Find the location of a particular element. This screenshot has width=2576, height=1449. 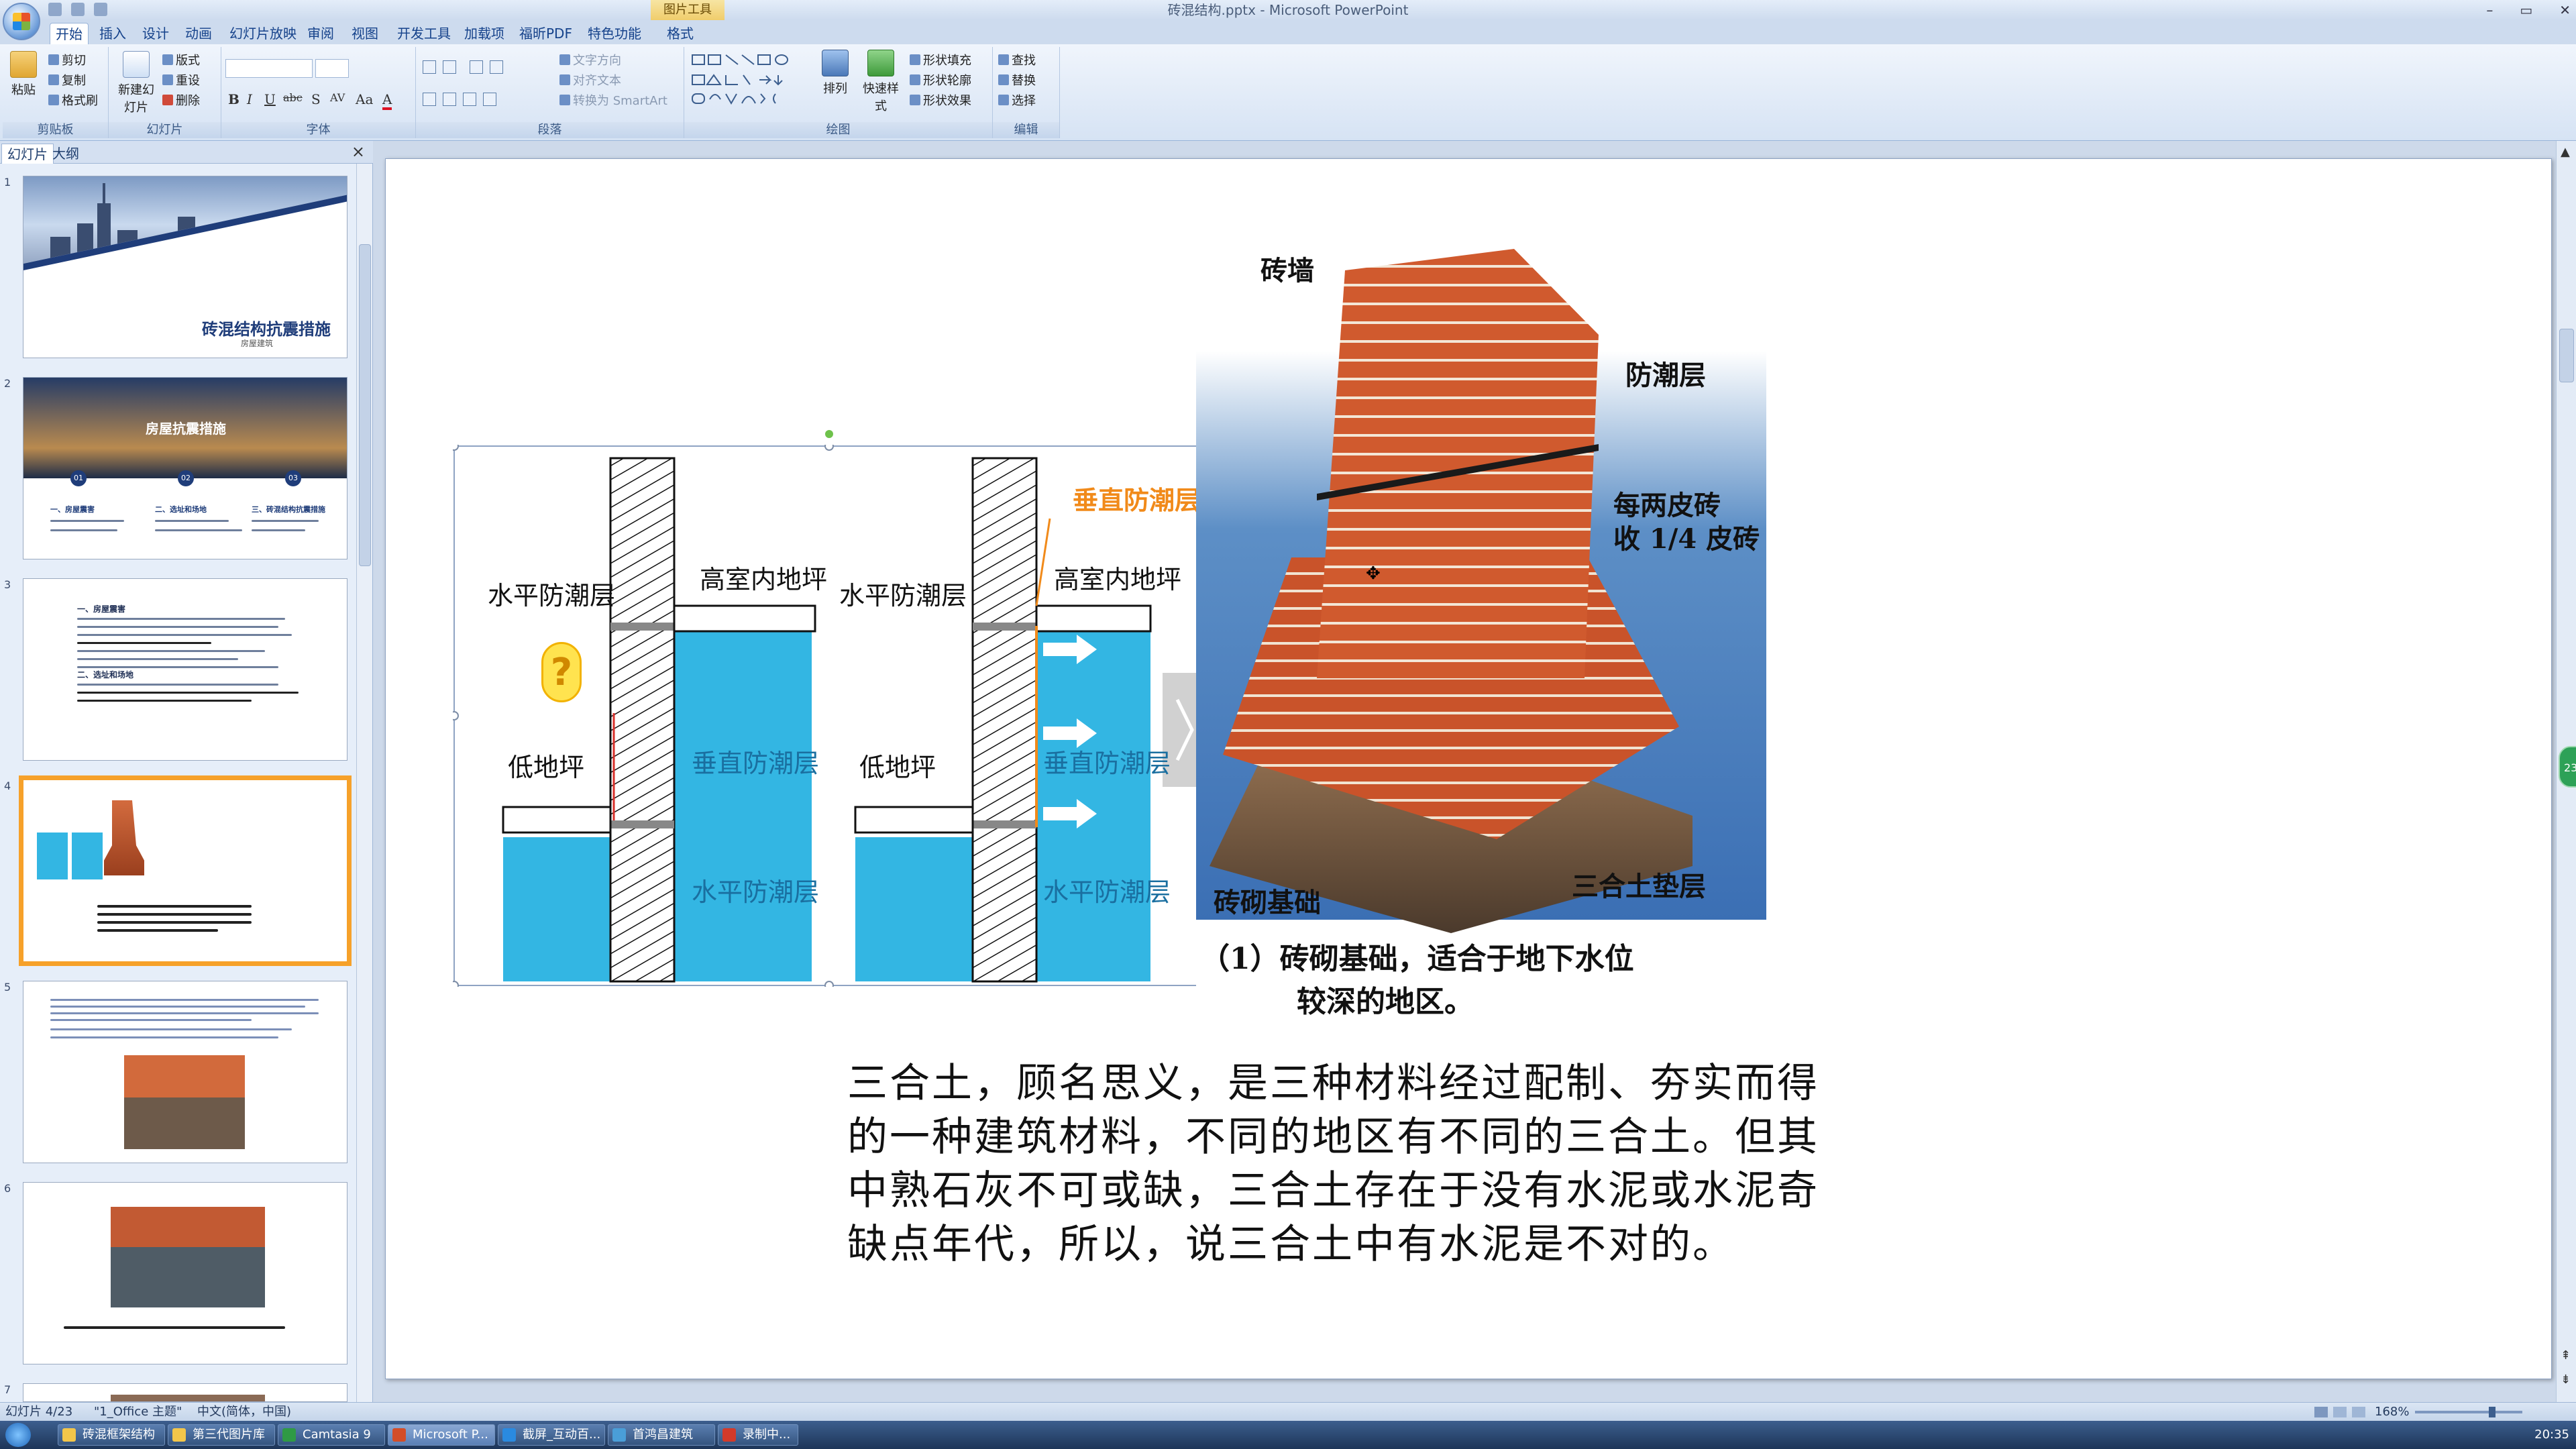

tab-outline: 大纲 is located at coordinates (66, 154).